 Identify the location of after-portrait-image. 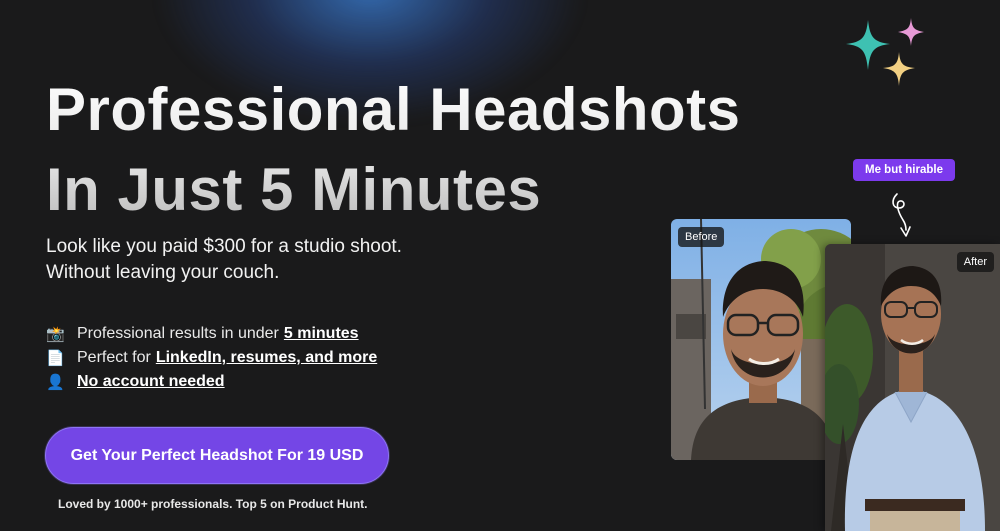
(912, 387).